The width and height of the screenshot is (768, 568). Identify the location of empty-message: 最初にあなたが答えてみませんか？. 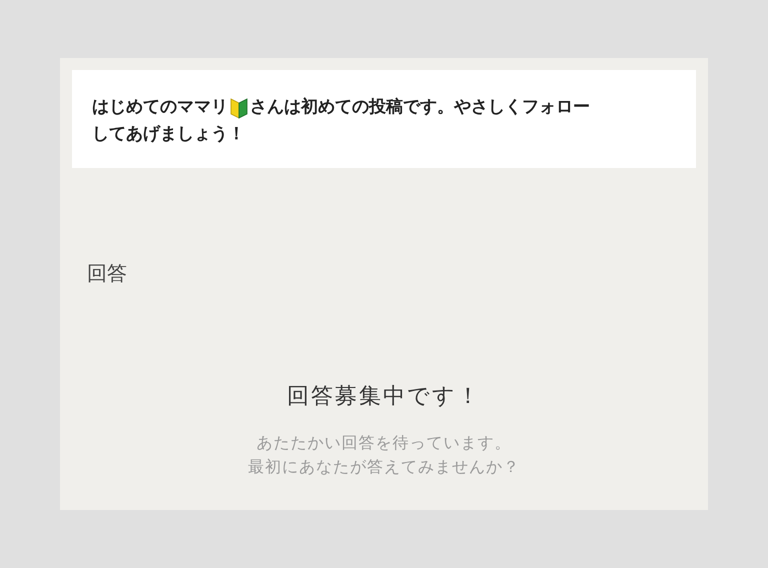
(384, 467).